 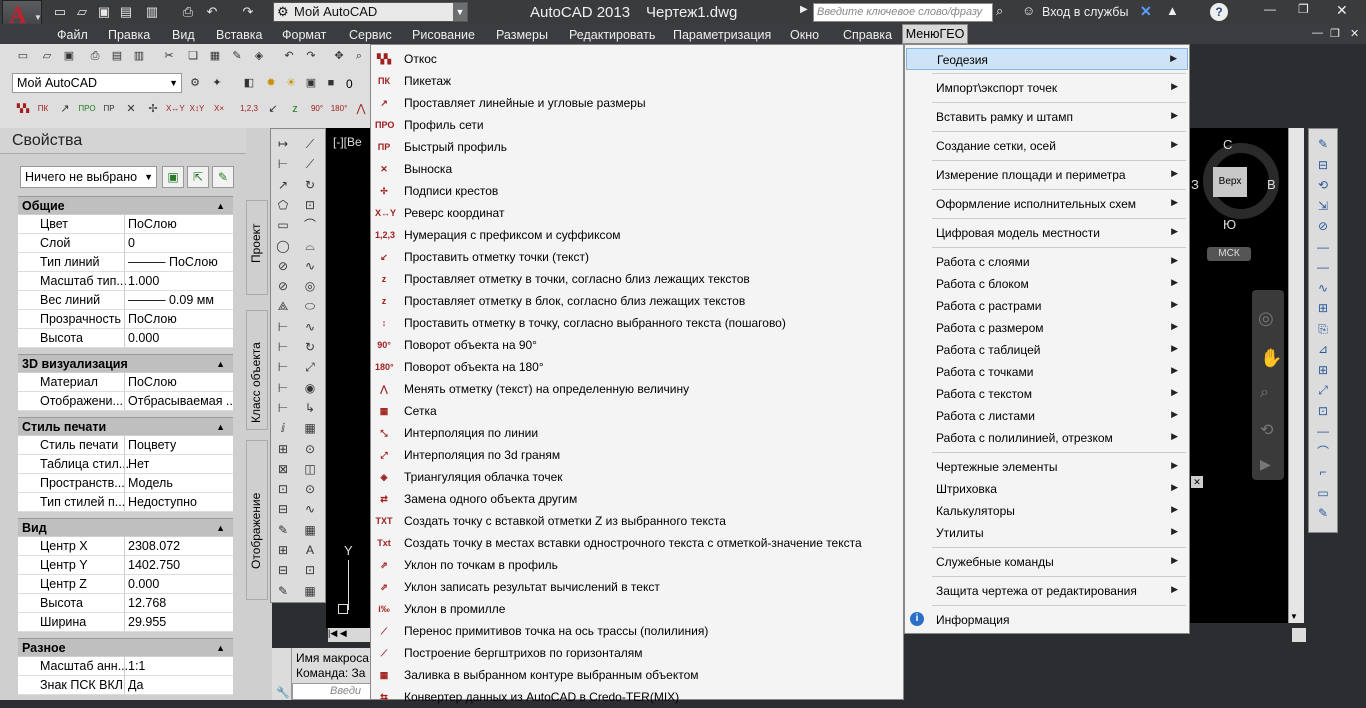 What do you see at coordinates (310, 185) in the screenshot?
I see `polyline-icon: ↻` at bounding box center [310, 185].